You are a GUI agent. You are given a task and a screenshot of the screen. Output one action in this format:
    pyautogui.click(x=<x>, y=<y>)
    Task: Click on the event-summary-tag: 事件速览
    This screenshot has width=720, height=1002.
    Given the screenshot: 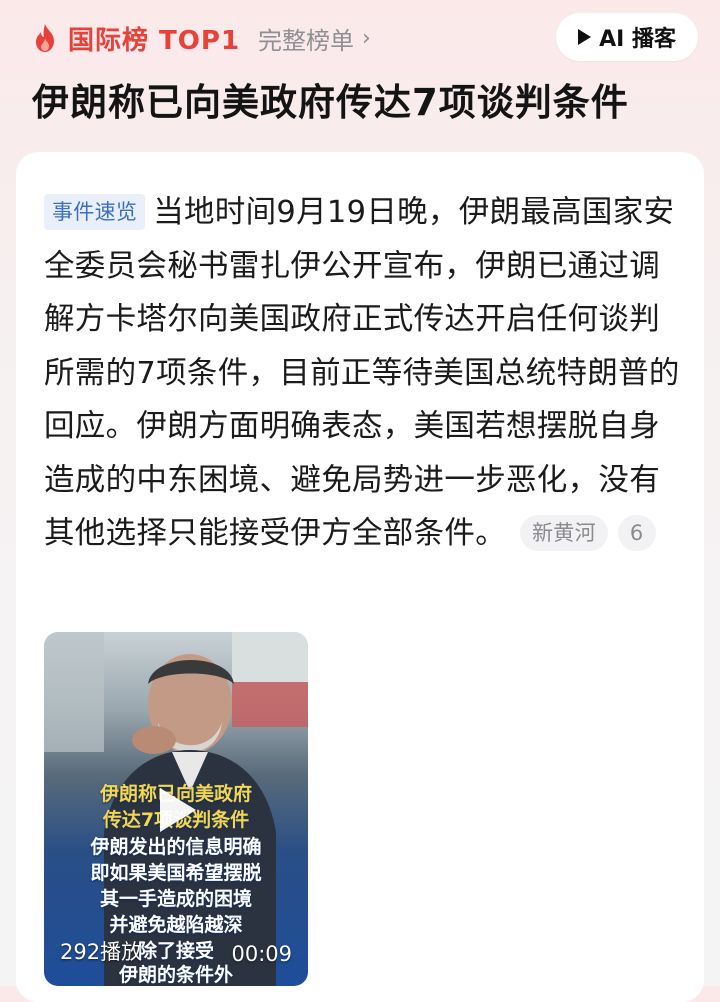 What is the action you would take?
    pyautogui.click(x=95, y=212)
    